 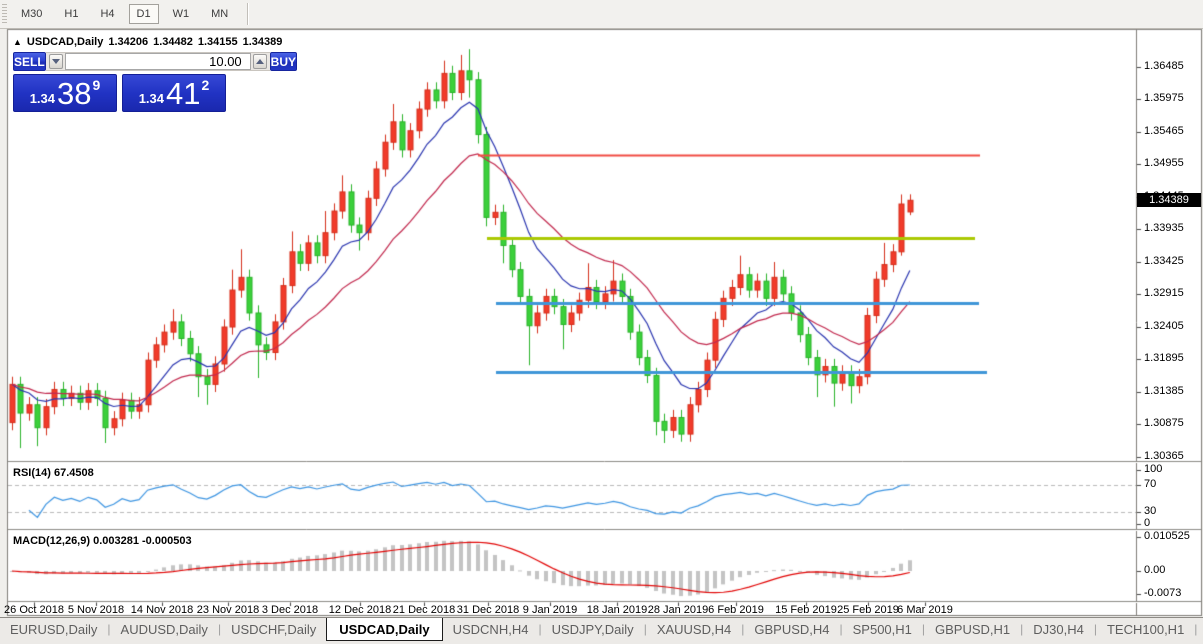 I want to click on date-axis-label: 15 Feb 2019, so click(x=806, y=610).